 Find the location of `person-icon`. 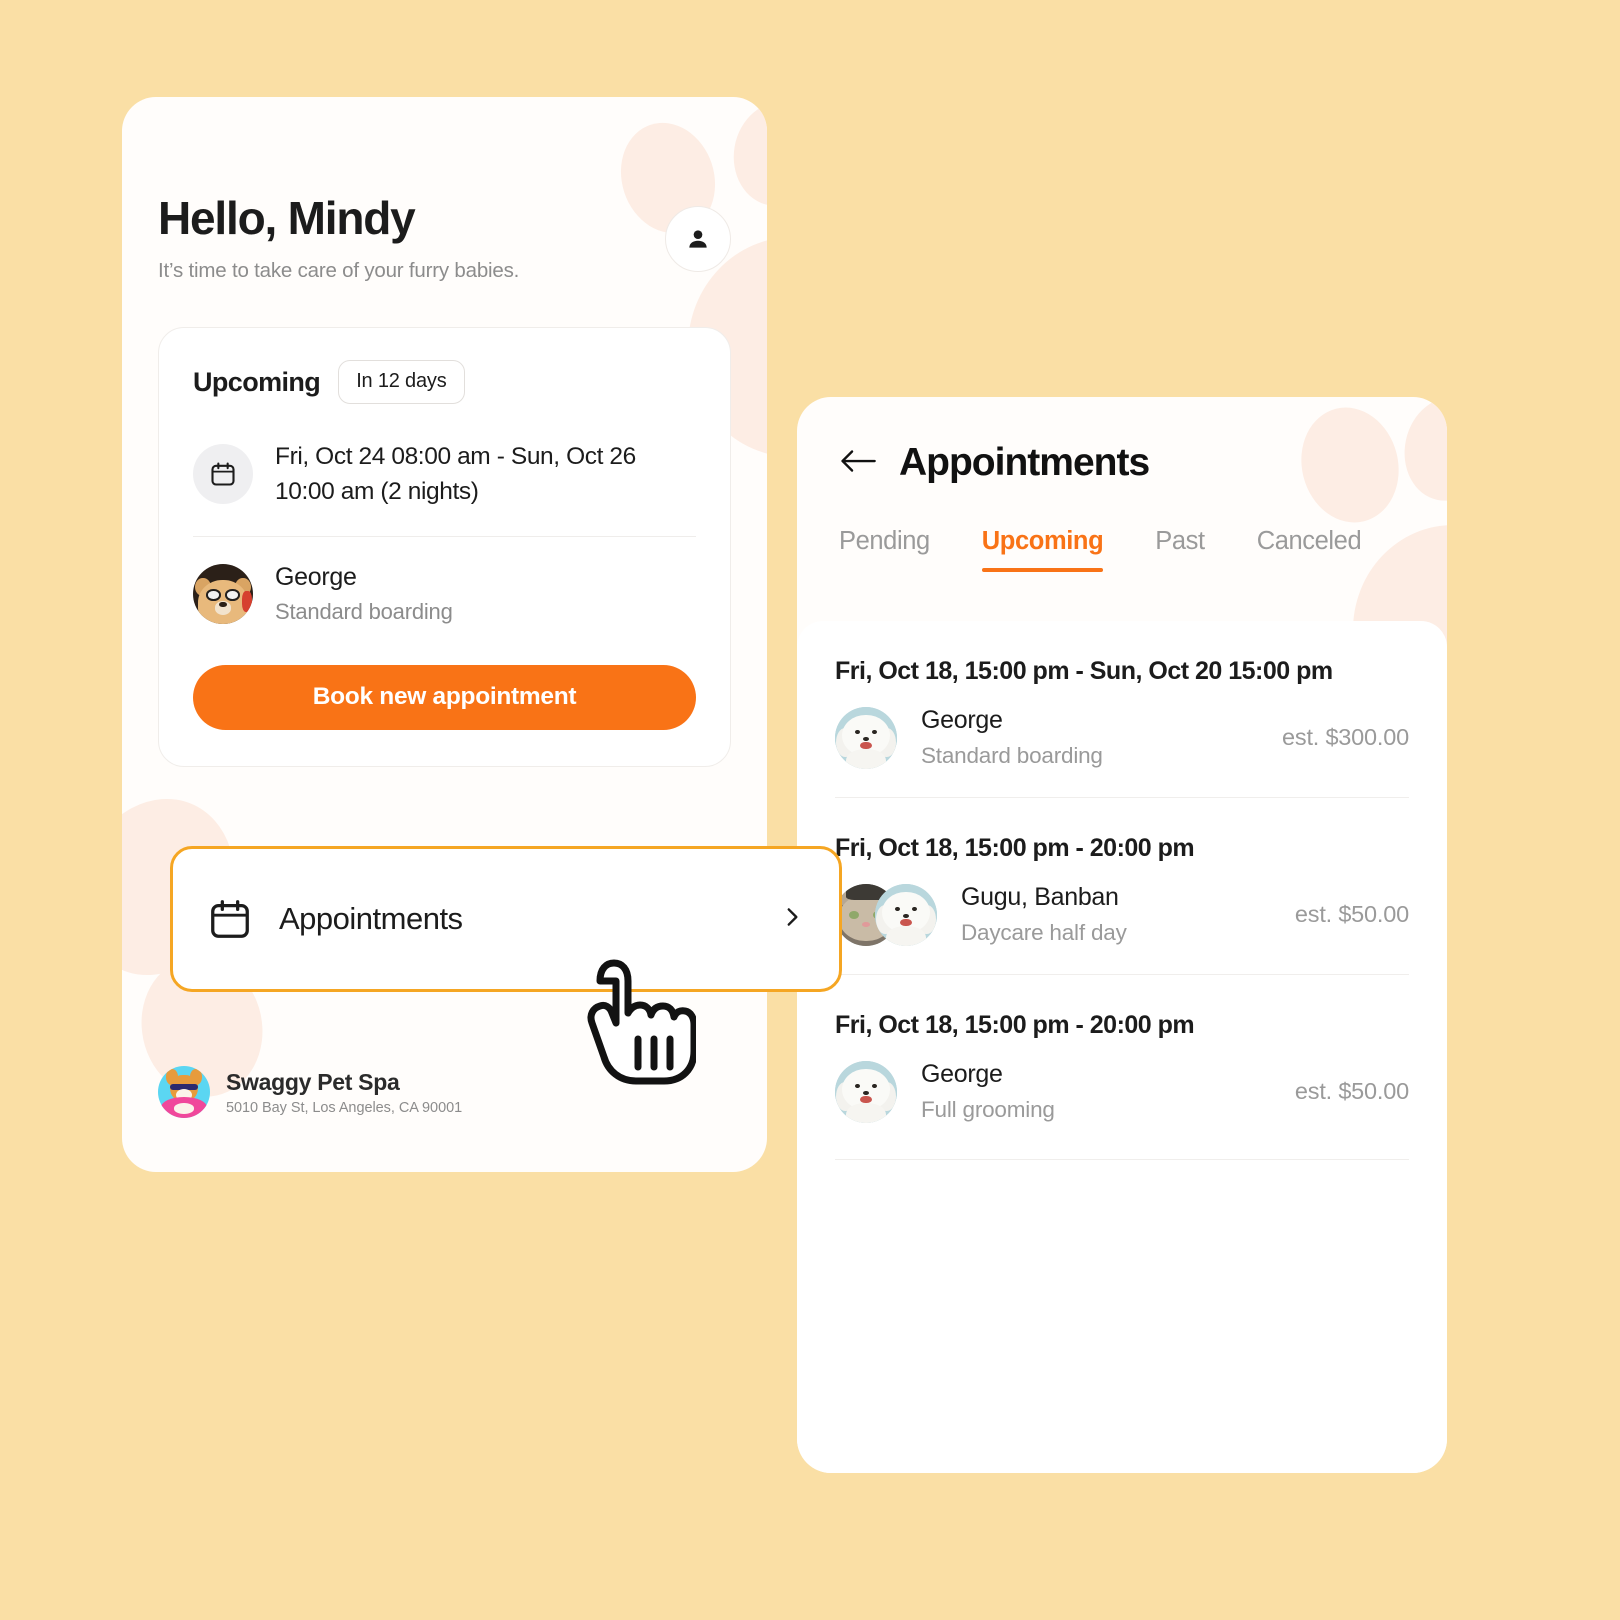

person-icon is located at coordinates (698, 239).